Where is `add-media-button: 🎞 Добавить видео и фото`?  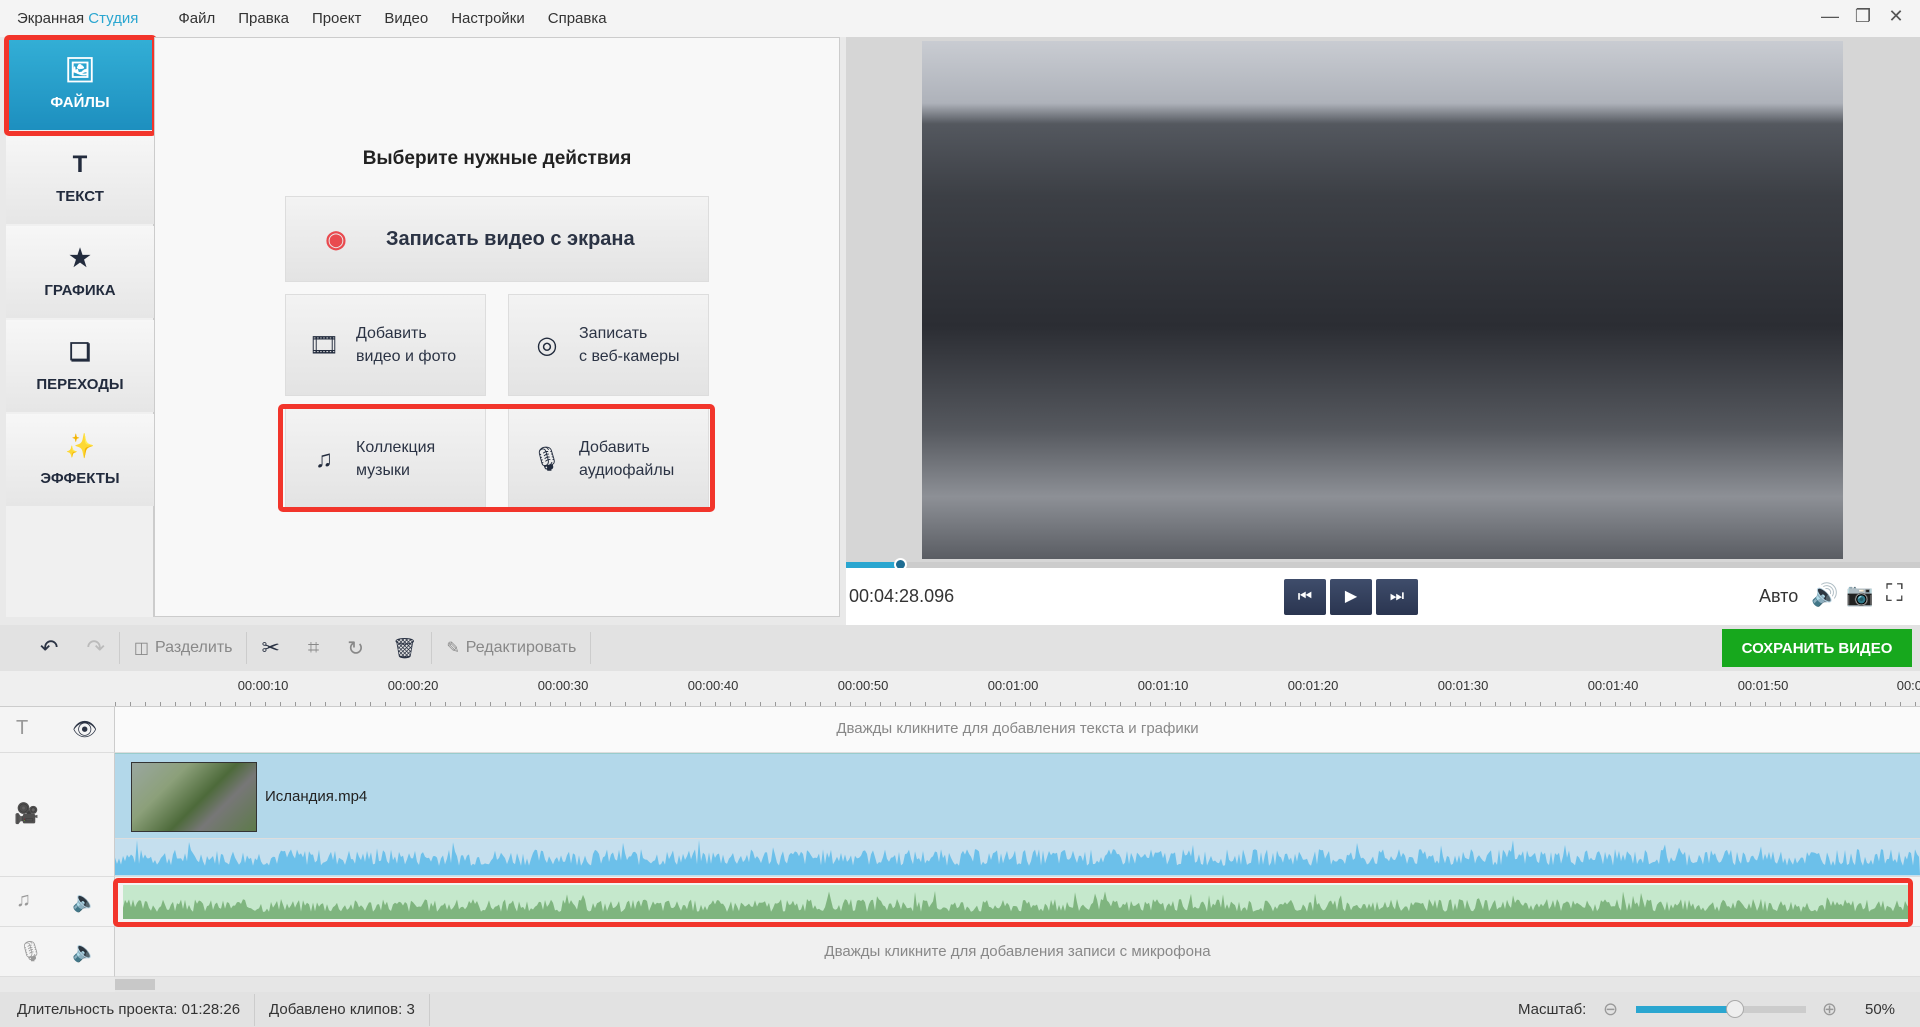
add-media-button: 🎞 Добавить видео и фото is located at coordinates (385, 345).